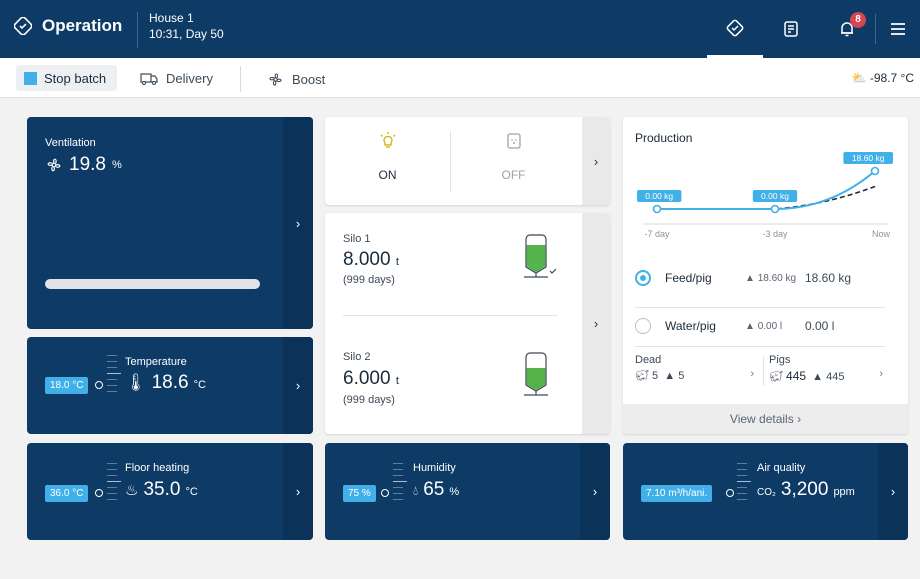  Describe the element at coordinates (367, 378) in the screenshot. I see `silo-2-value: 6.000` at that location.